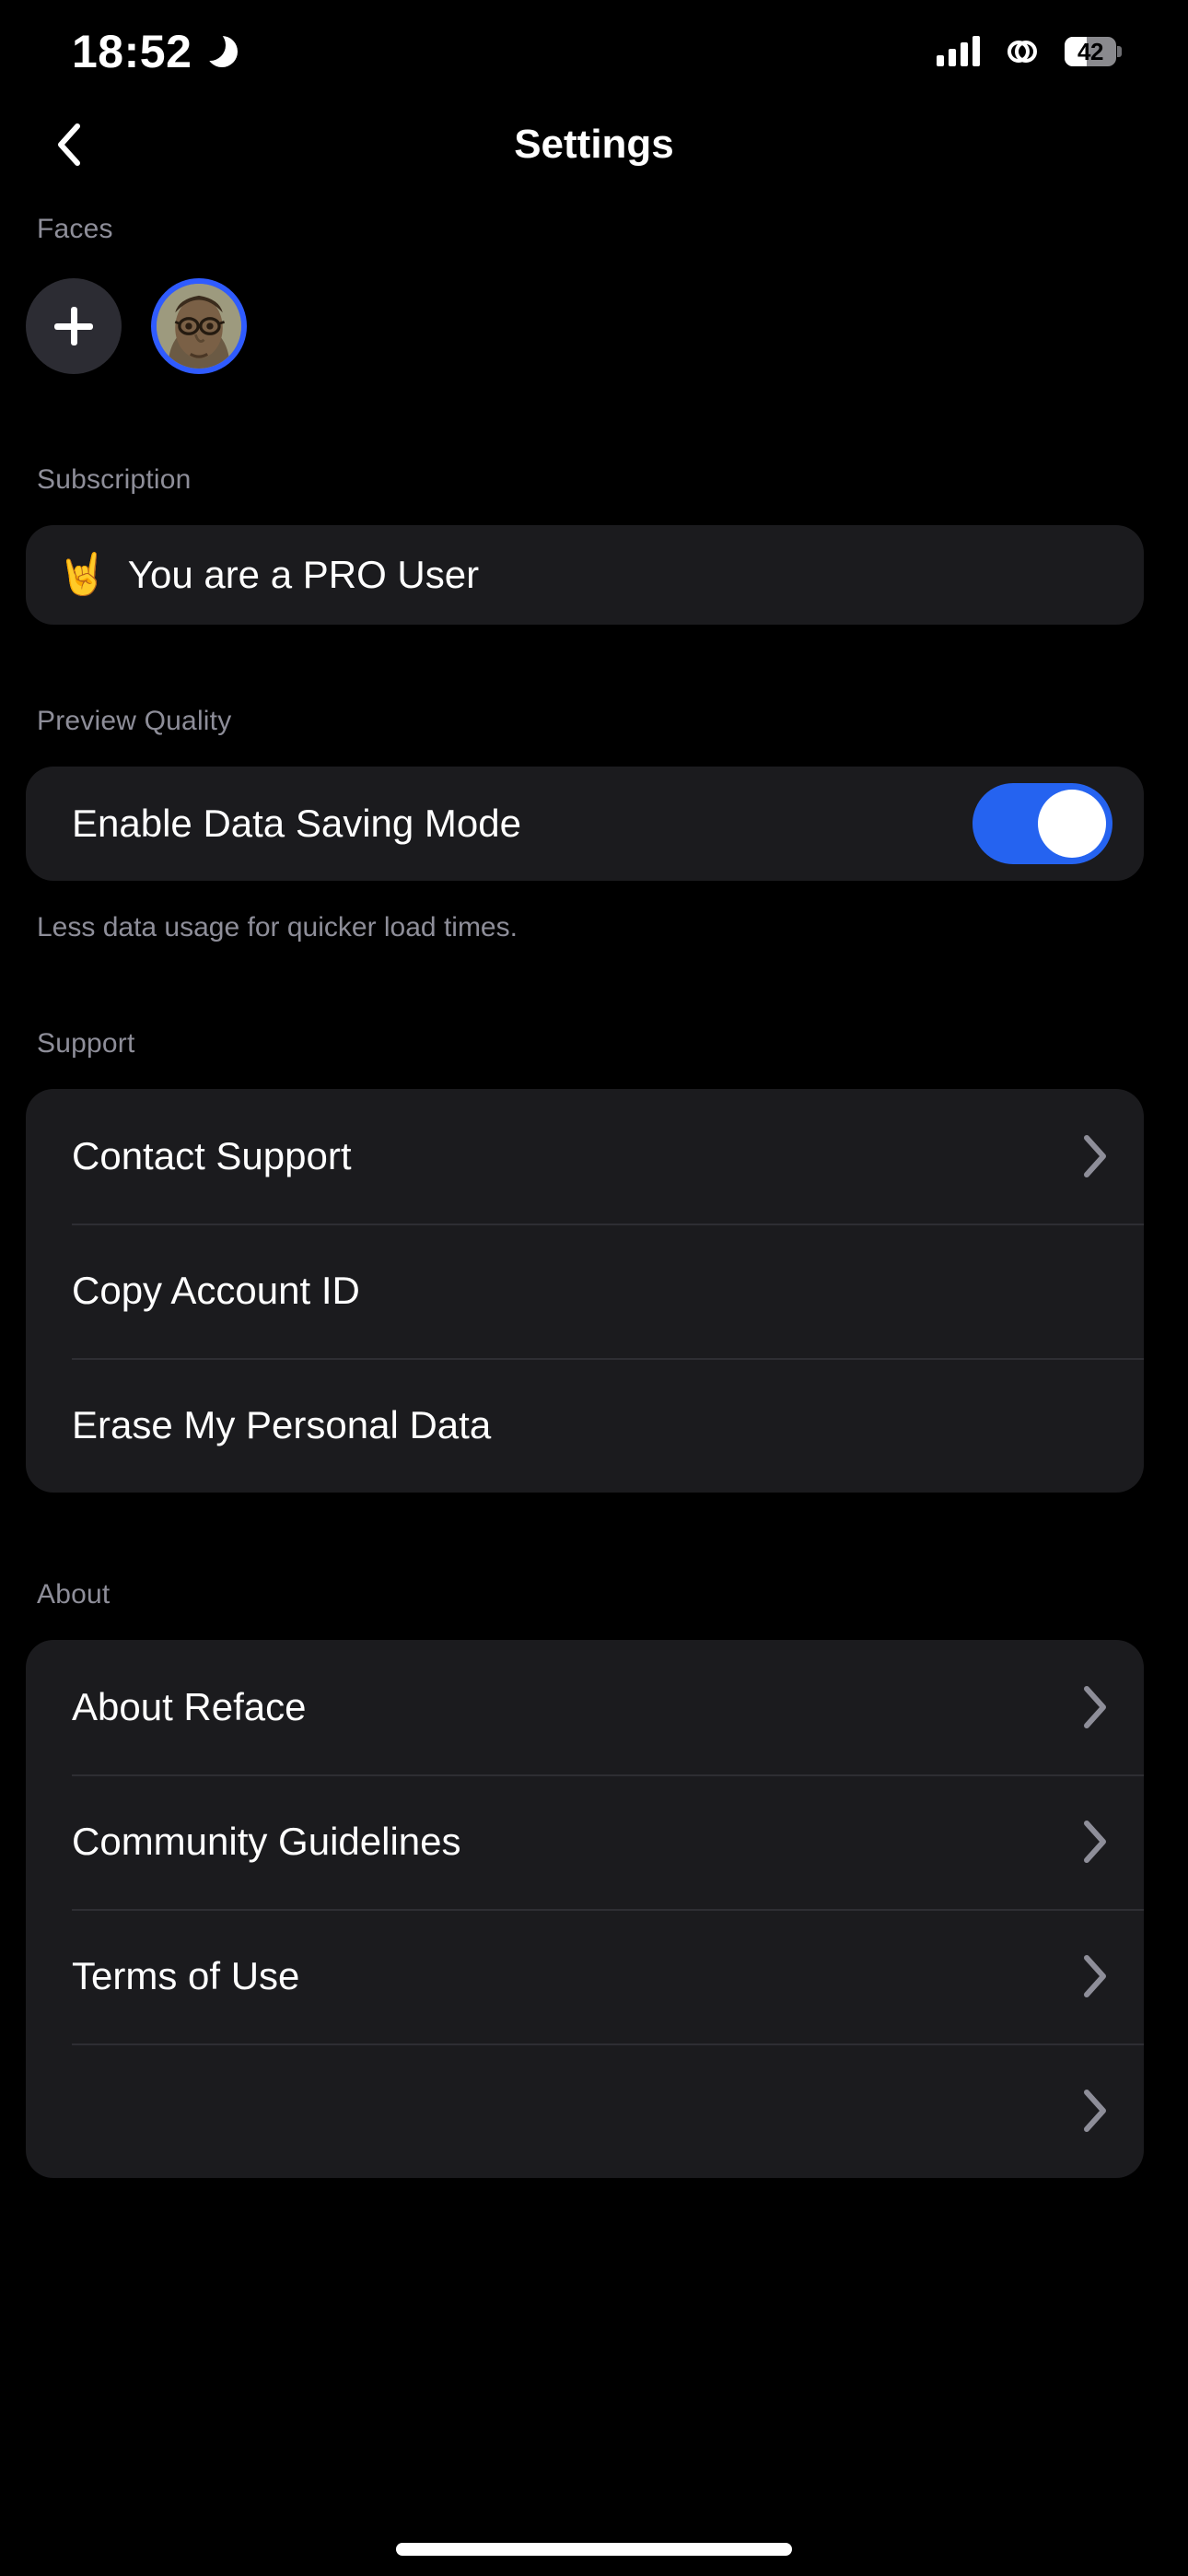 The height and width of the screenshot is (2576, 1188). I want to click on data-saving-toggle, so click(1042, 823).